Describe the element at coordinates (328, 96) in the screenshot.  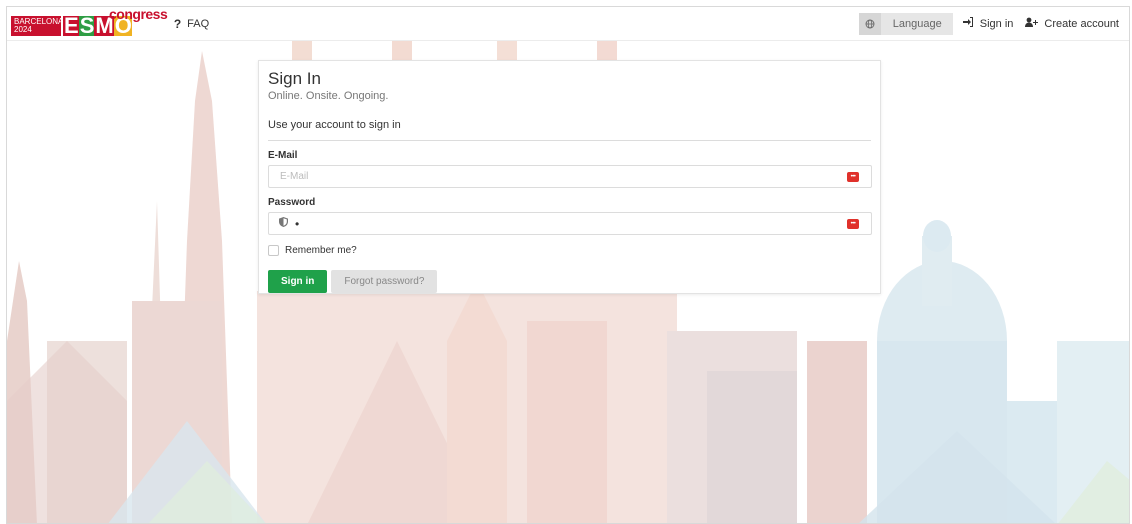
I see `card-subtitle: Online. Onsite. Ongoing.` at that location.